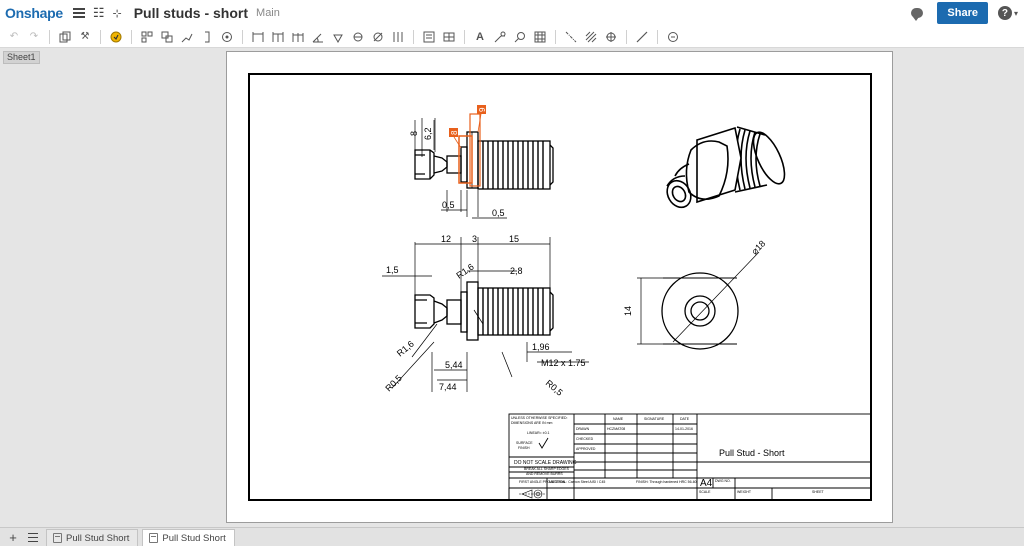 The image size is (1024, 546). What do you see at coordinates (700, 311) in the screenshot?
I see `end-view` at bounding box center [700, 311].